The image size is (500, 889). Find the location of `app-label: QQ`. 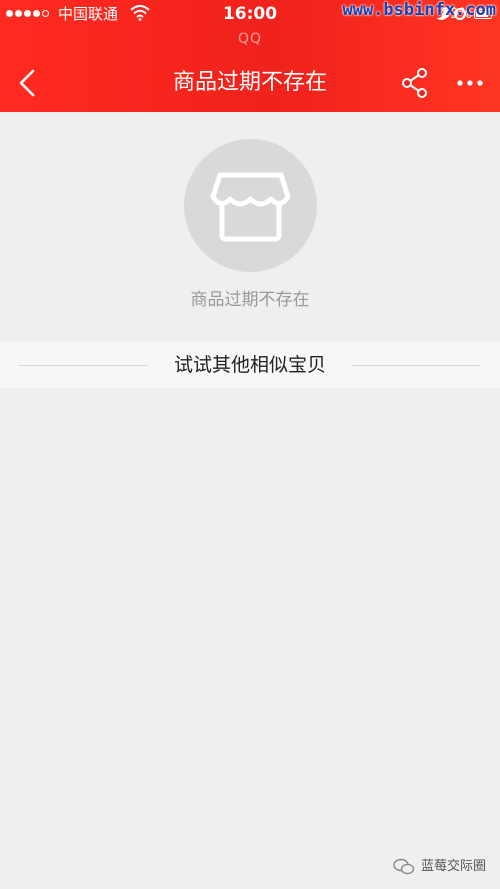

app-label: QQ is located at coordinates (250, 39).